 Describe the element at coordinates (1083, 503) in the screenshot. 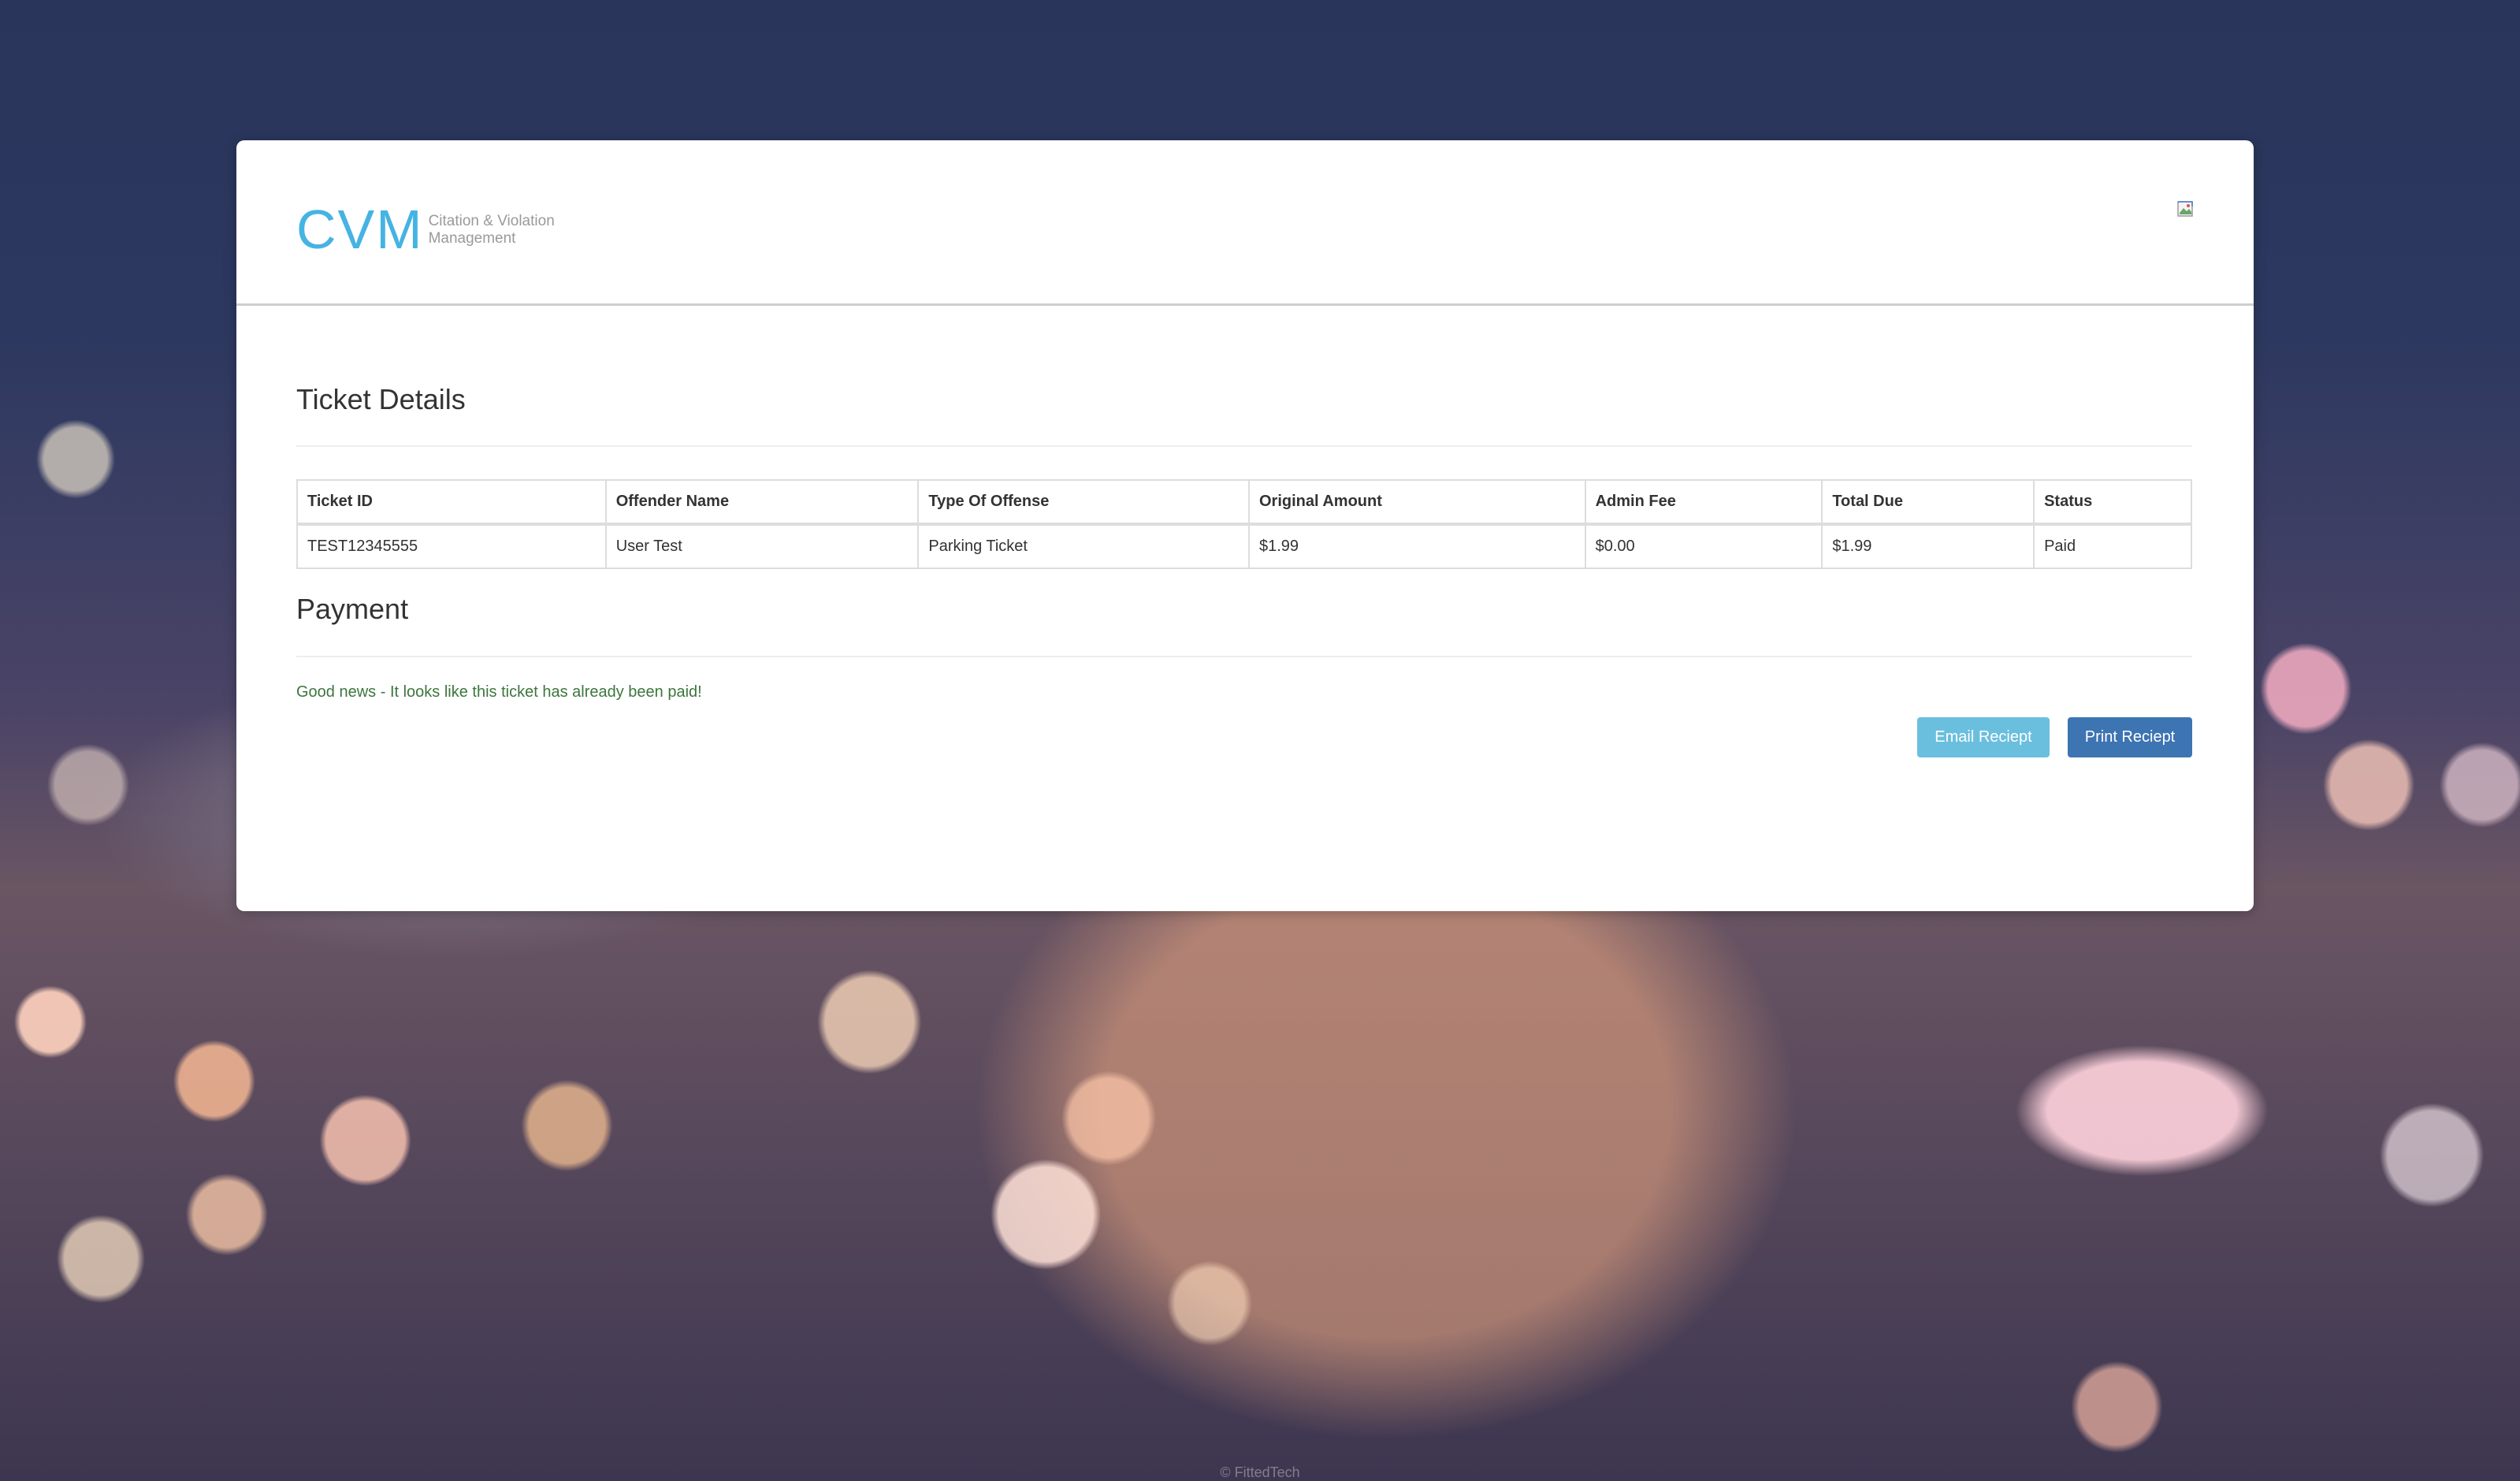

I see `column-header-type-of-offense: Type Of Offense` at that location.